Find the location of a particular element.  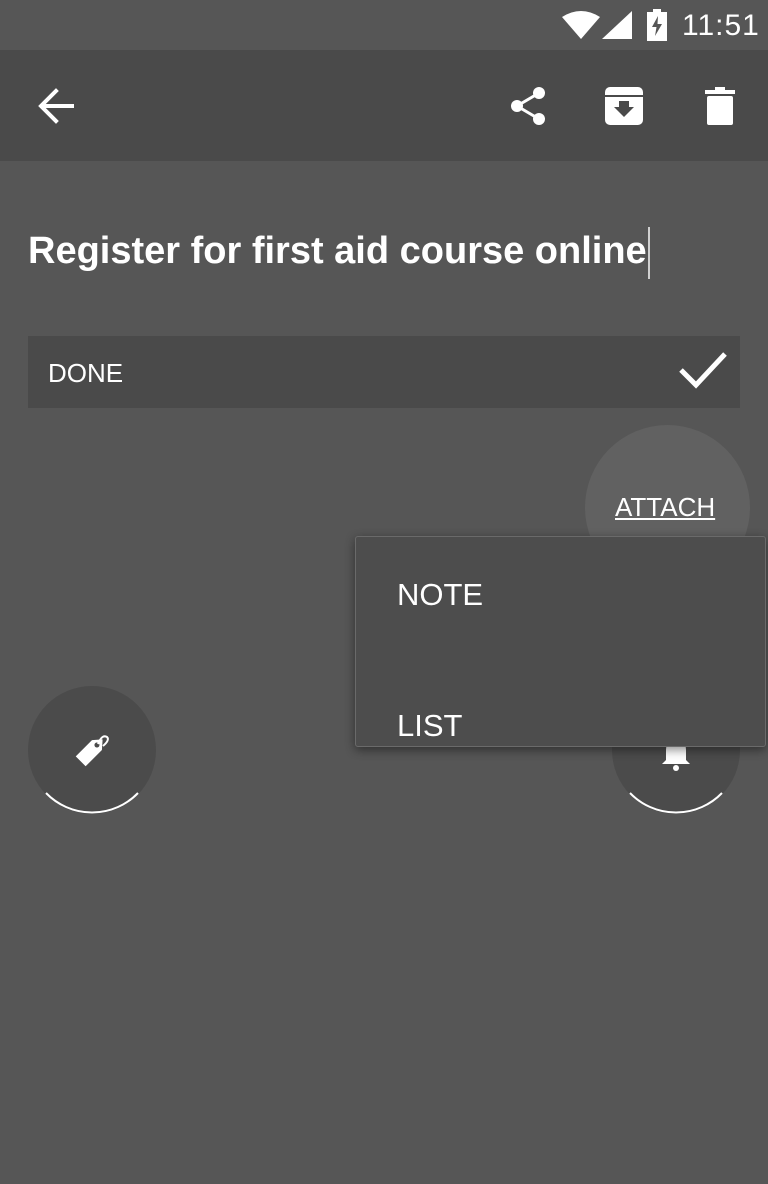

back-button is located at coordinates (56, 108).